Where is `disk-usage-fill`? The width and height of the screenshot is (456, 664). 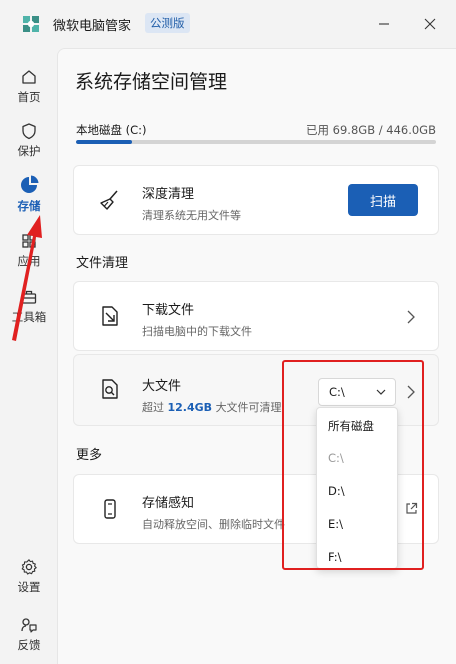 disk-usage-fill is located at coordinates (104, 142).